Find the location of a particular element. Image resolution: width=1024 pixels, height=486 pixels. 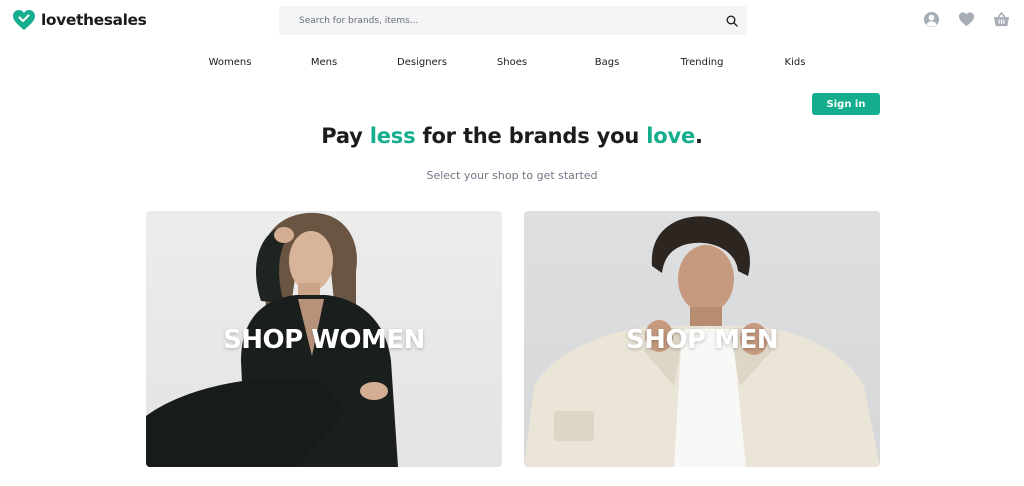

nav-item-shoes: Shoes is located at coordinates (512, 62).